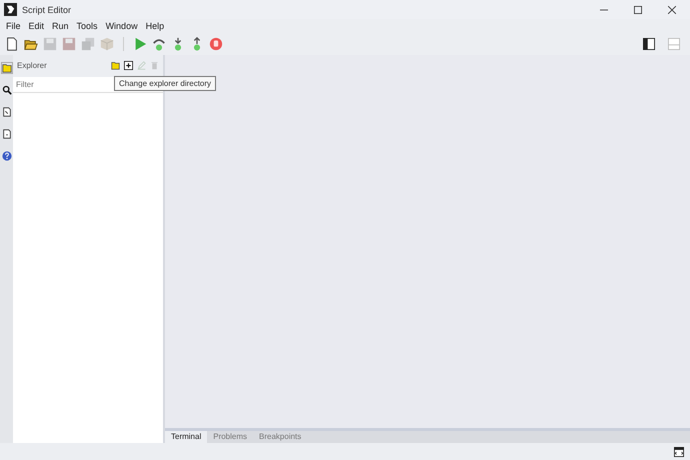 The image size is (690, 460). I want to click on side-panel-icon, so click(649, 44).